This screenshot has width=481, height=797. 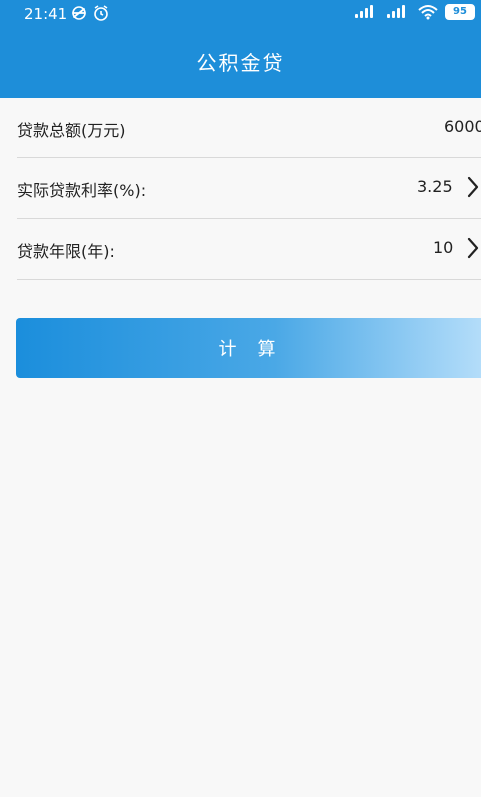 I want to click on wifi-icon, so click(x=428, y=12).